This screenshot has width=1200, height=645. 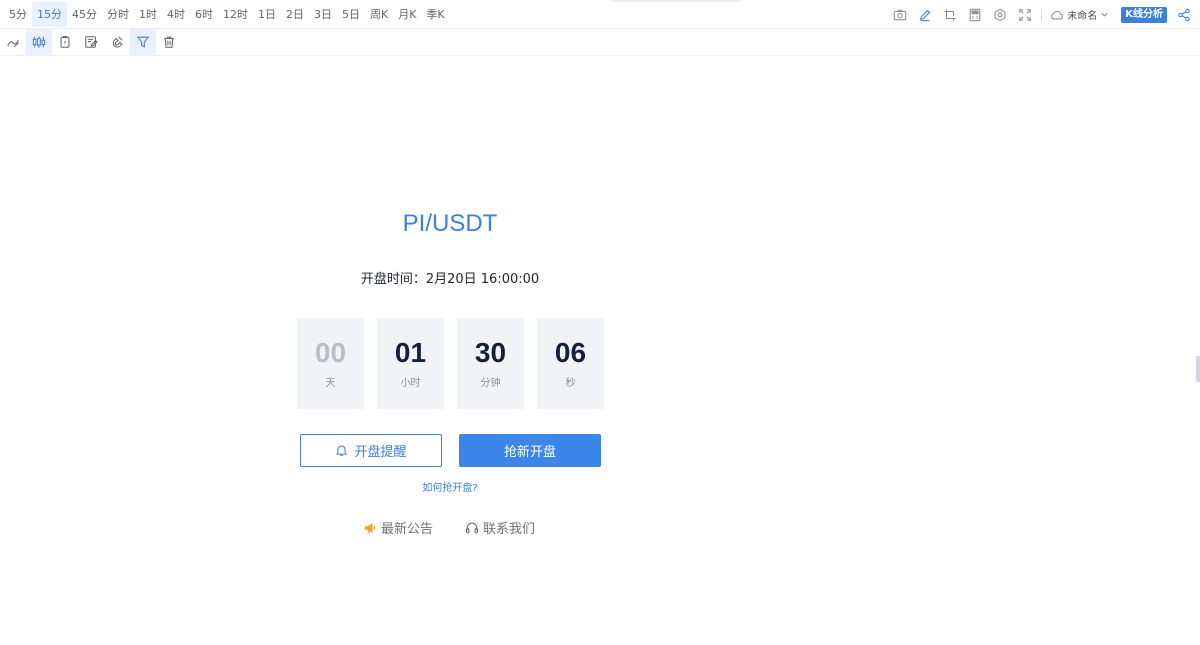 What do you see at coordinates (410, 352) in the screenshot?
I see `countdown-hours-value: 01` at bounding box center [410, 352].